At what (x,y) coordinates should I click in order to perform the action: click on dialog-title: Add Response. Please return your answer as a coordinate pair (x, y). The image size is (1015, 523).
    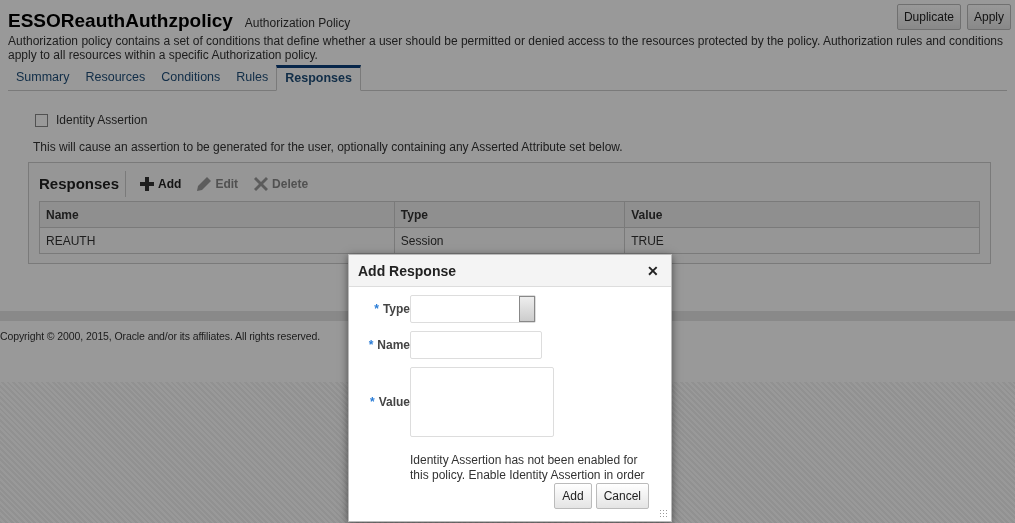
    Looking at the image, I should click on (407, 271).